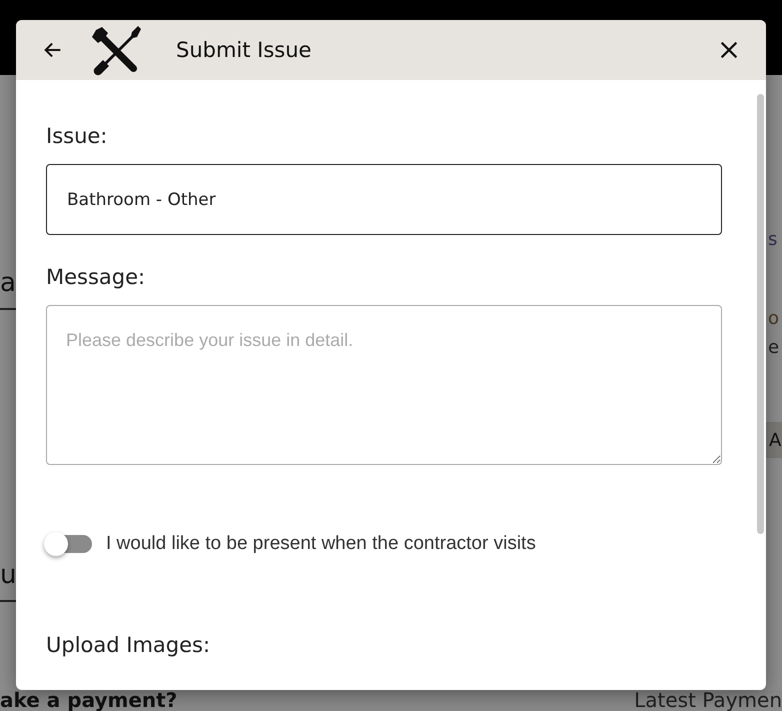  I want to click on field-label: Issue:, so click(77, 136).